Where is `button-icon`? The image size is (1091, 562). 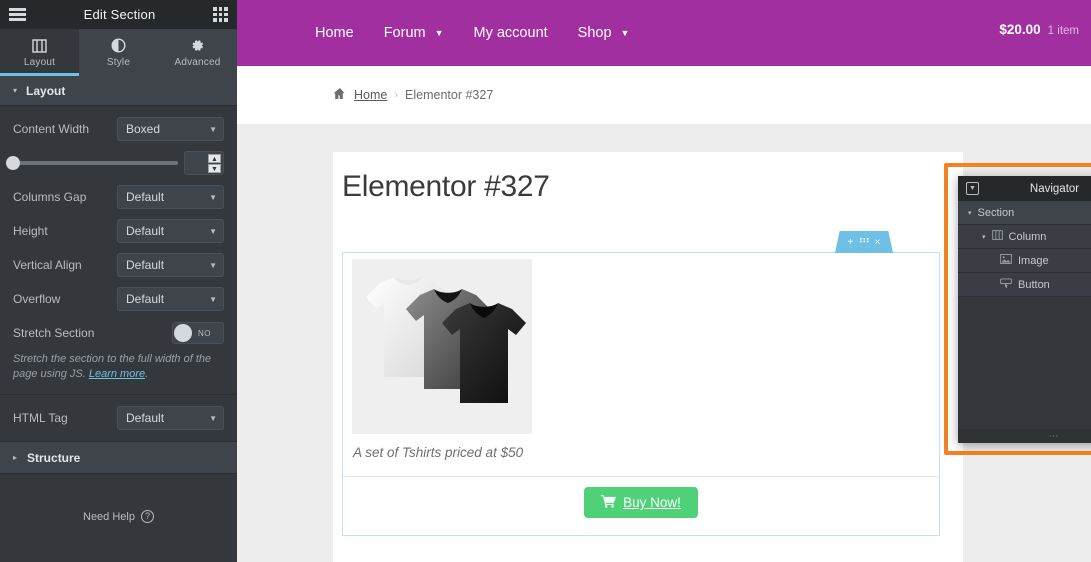
button-icon is located at coordinates (1006, 284).